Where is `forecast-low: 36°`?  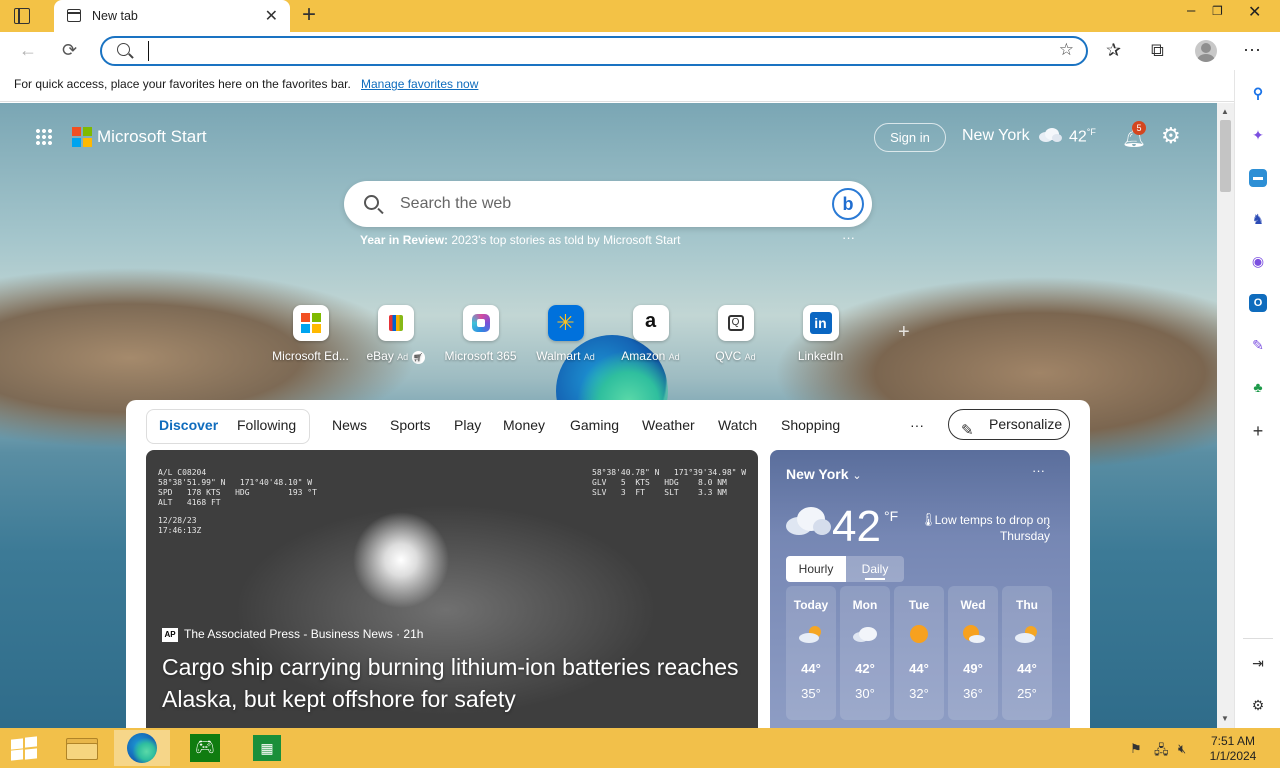 forecast-low: 36° is located at coordinates (973, 693).